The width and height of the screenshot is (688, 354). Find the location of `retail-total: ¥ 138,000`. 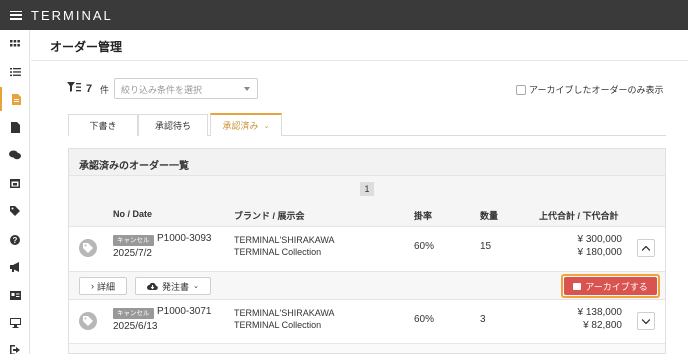

retail-total: ¥ 138,000 is located at coordinates (600, 312).